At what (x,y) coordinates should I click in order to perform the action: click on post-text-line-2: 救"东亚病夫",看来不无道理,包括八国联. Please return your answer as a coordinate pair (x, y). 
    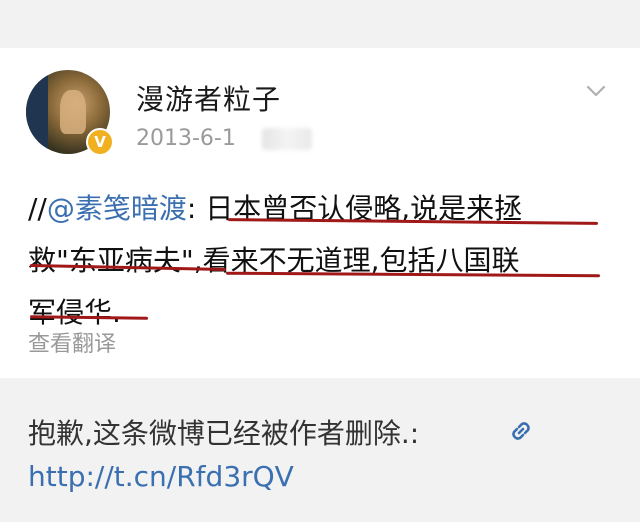
    Looking at the image, I should click on (274, 260).